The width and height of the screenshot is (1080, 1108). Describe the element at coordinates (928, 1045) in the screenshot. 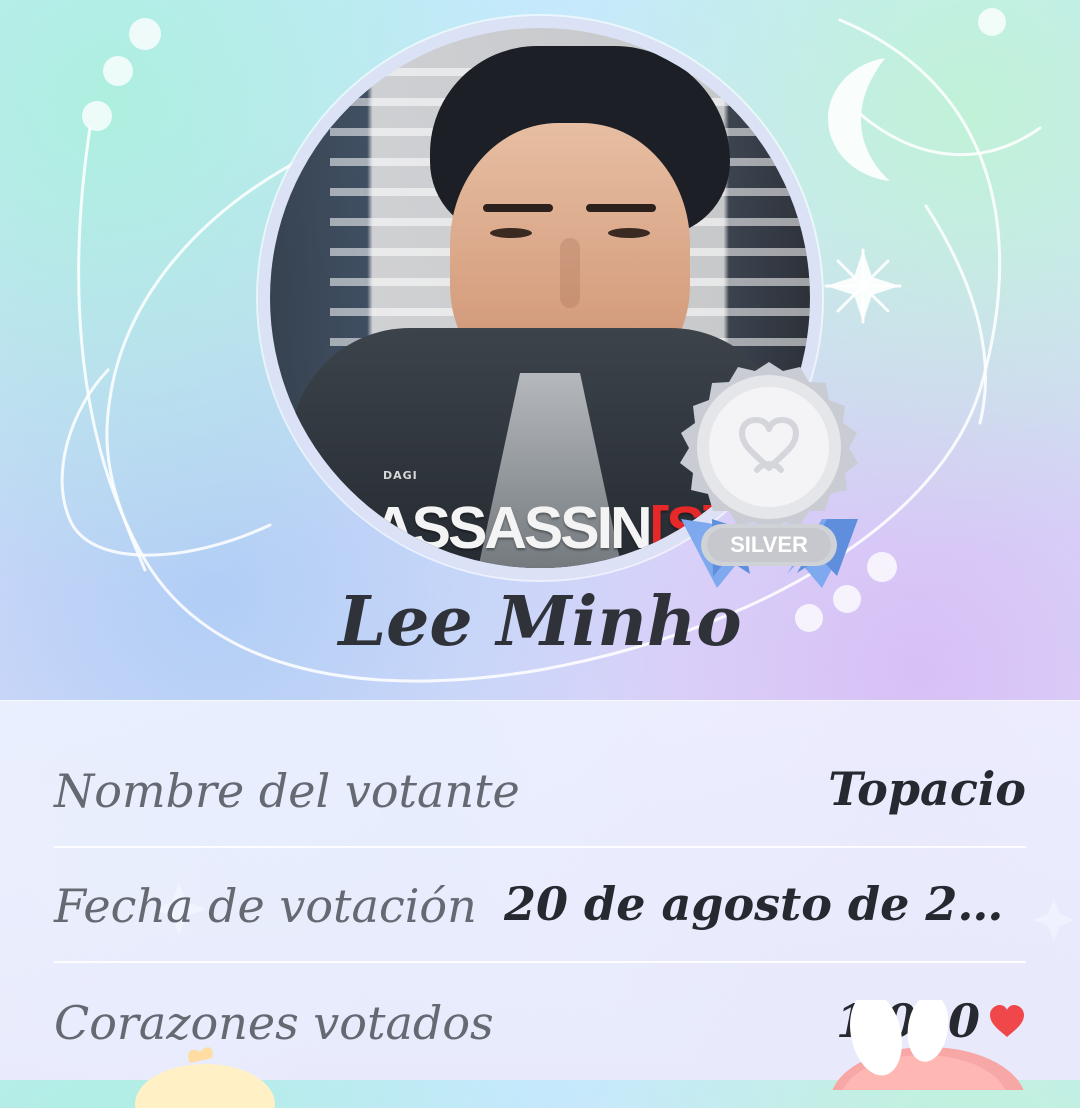

I see `cartoon-bunny-sticker` at that location.